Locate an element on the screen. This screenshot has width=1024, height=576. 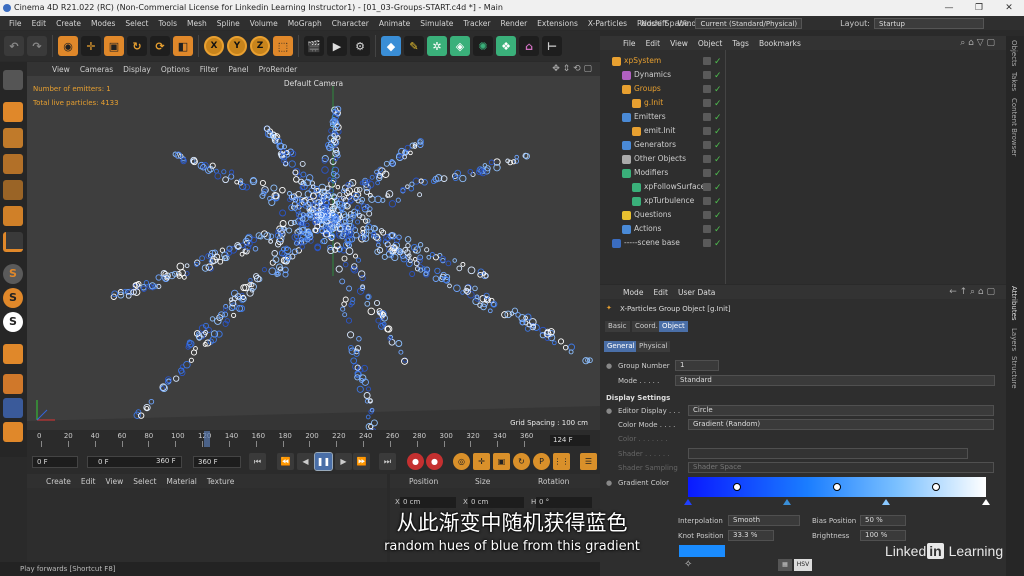
gradient-color-bar is located at coordinates (837, 487).